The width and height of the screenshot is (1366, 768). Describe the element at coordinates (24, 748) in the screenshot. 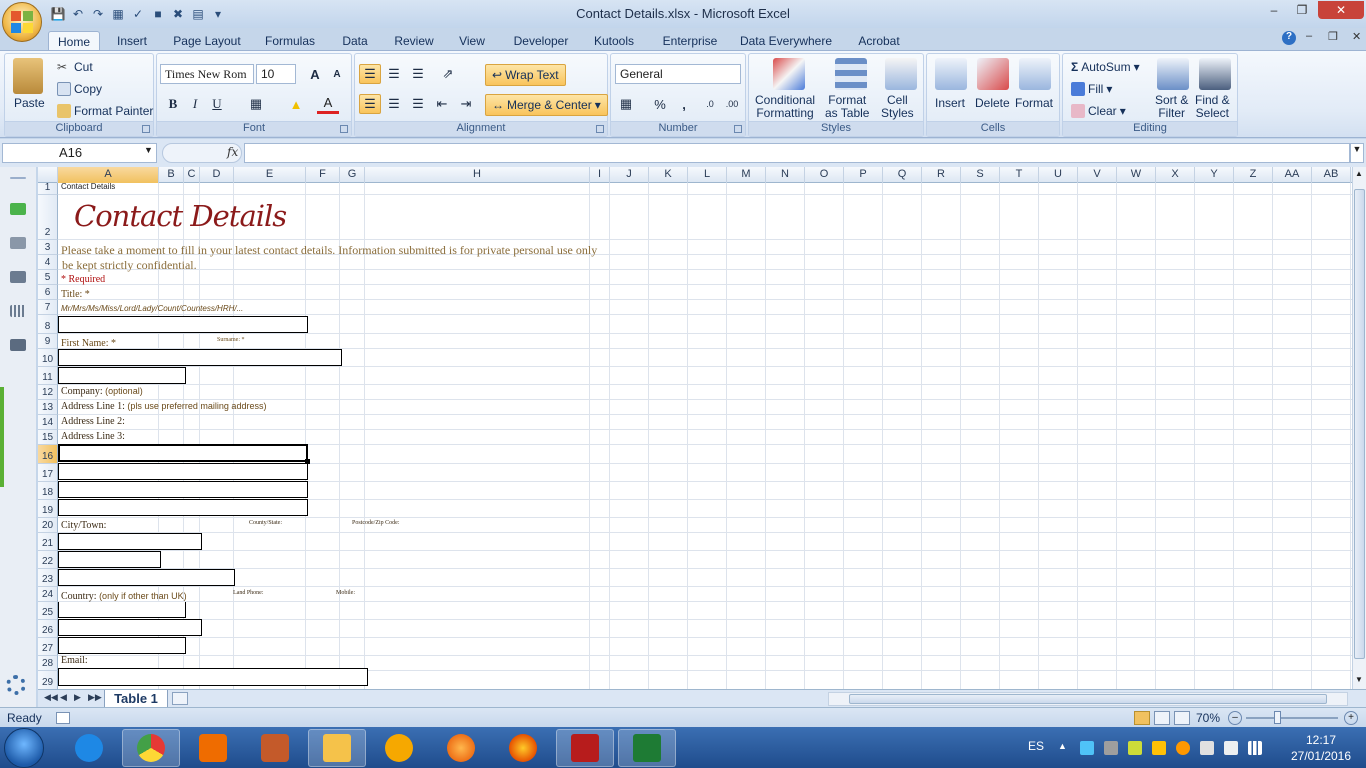

I see `start-button` at that location.